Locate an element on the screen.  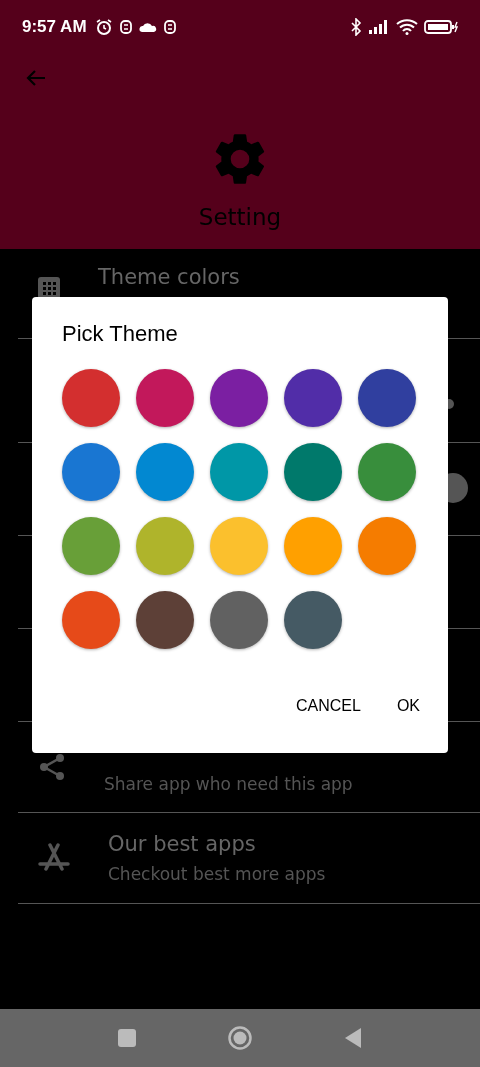
dialog-button: OK is located at coordinates (408, 706).